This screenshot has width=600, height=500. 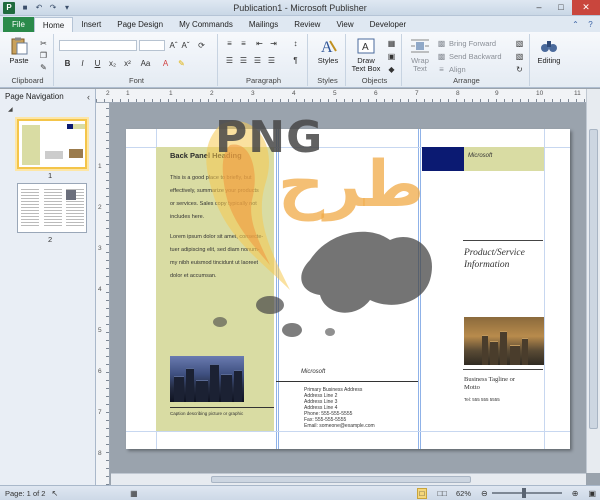 What do you see at coordinates (494, 353) in the screenshot?
I see `photo-detail` at bounding box center [494, 353].